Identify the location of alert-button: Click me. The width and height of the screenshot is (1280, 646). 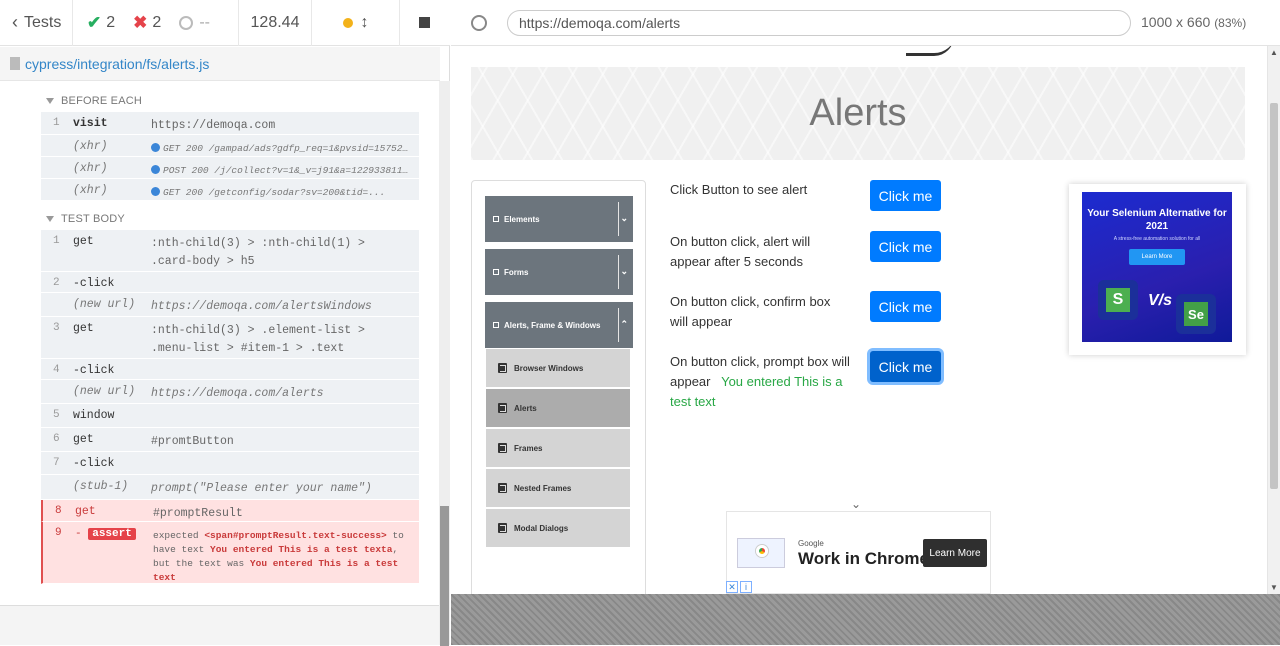
(905, 195).